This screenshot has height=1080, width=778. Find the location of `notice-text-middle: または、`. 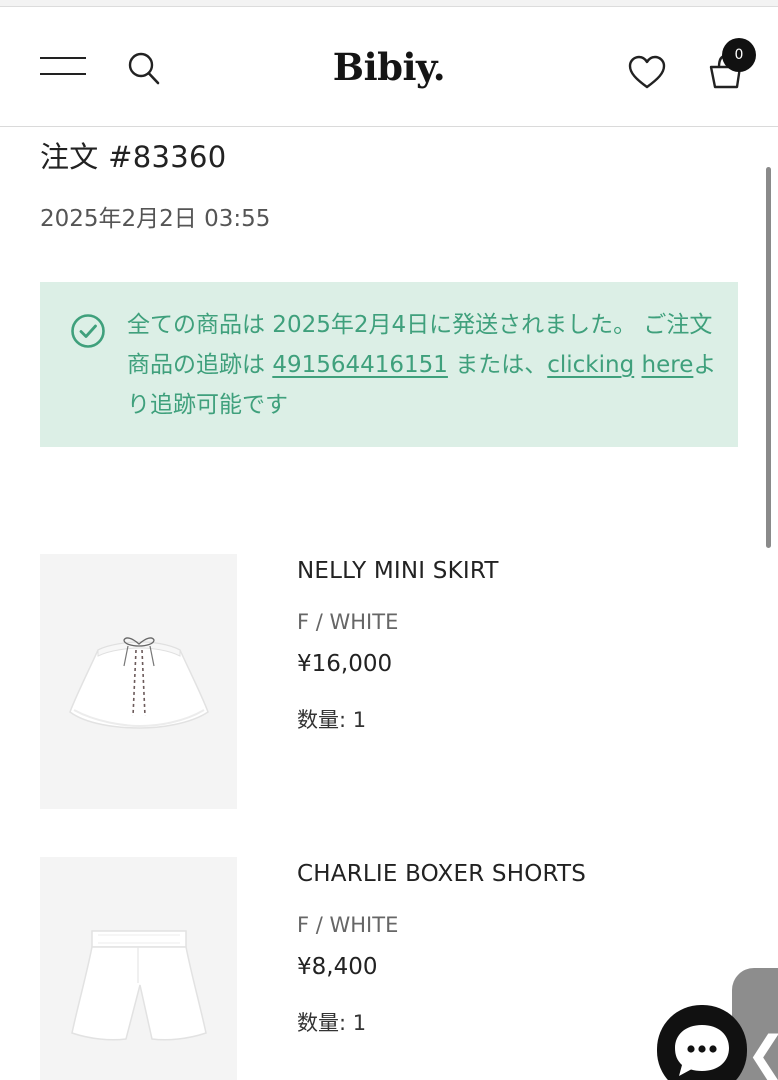

notice-text-middle: または、 is located at coordinates (497, 365).